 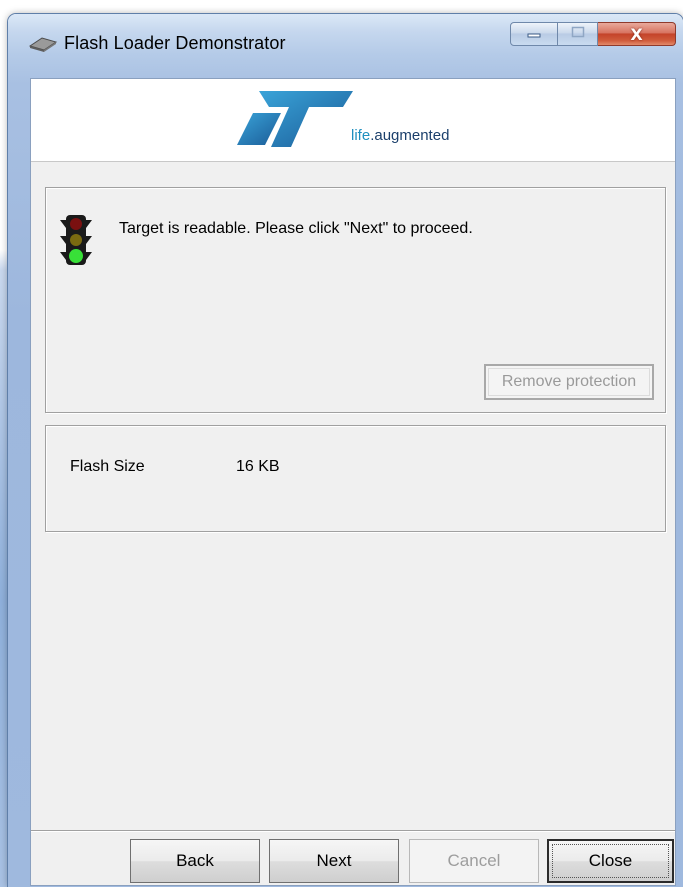 I want to click on flash-info-group: Flash Size 16 KB, so click(x=355, y=478).